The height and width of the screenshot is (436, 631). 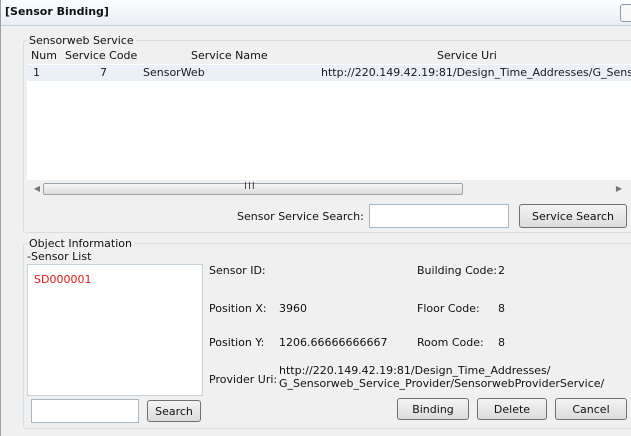 What do you see at coordinates (81, 40) in the screenshot?
I see `sensorweb-service-group-label: Sensorweb Service` at bounding box center [81, 40].